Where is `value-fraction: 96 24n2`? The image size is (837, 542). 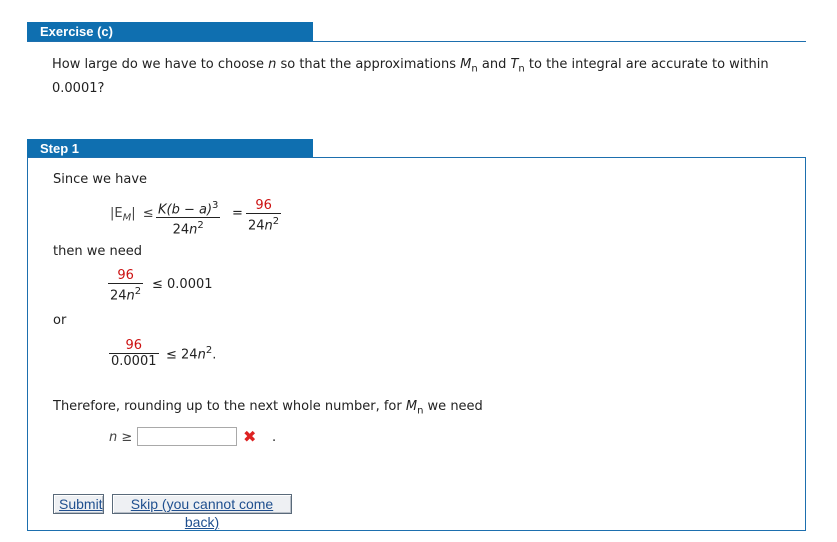
value-fraction: 96 24n2 is located at coordinates (264, 216).